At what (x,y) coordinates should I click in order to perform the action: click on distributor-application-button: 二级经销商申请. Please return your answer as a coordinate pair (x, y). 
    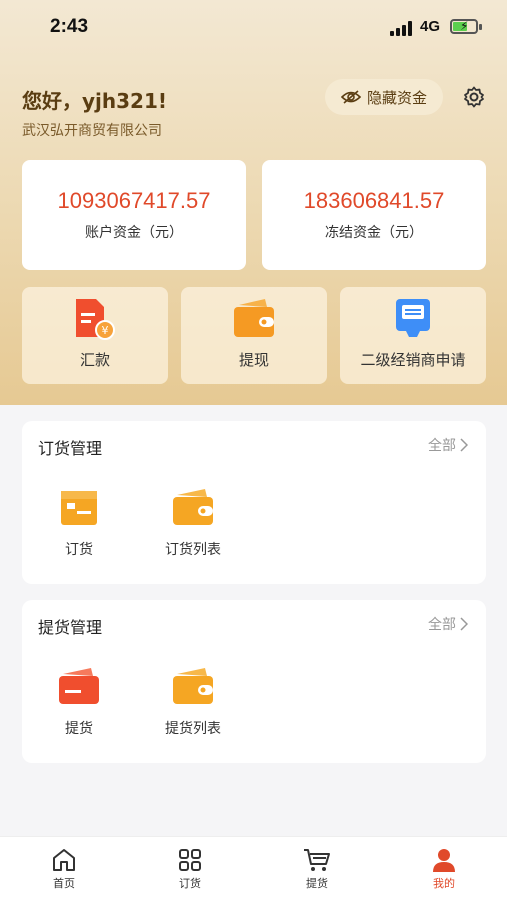
    Looking at the image, I should click on (413, 335).